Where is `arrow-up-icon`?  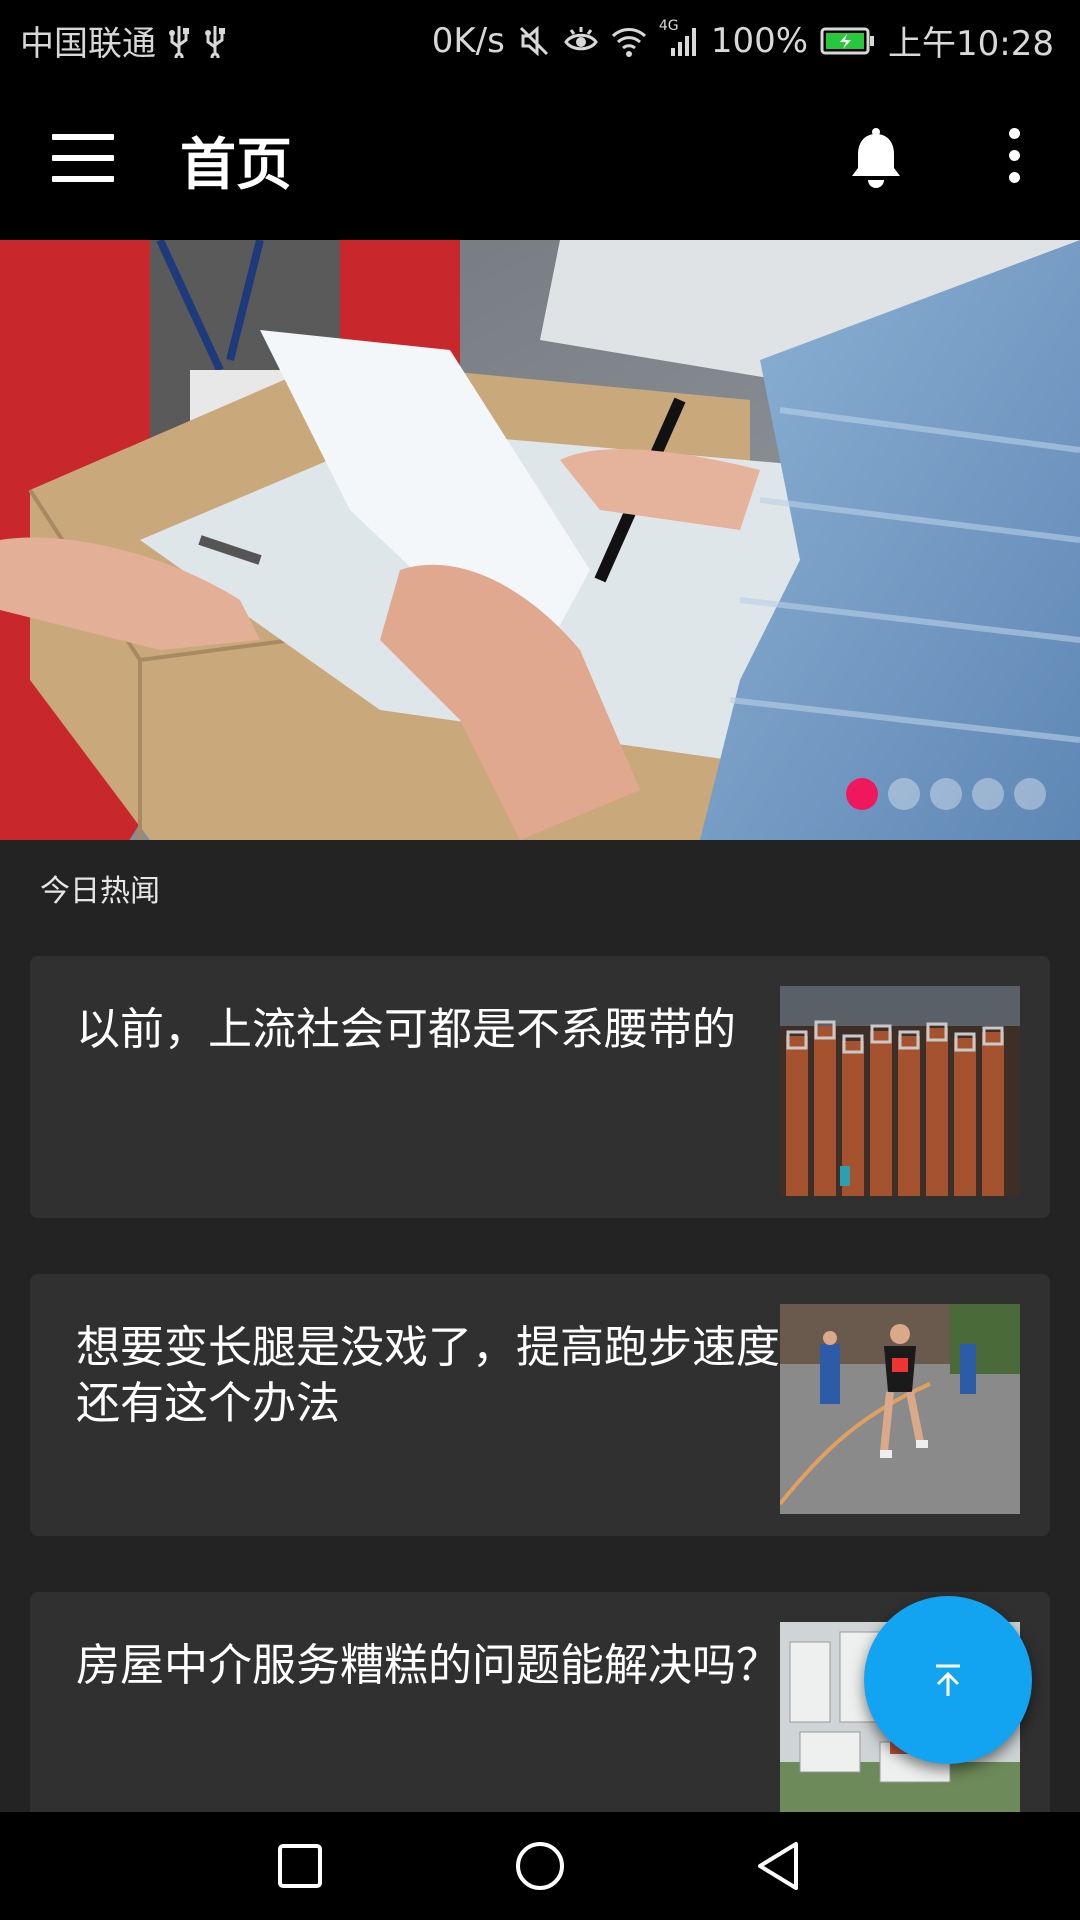 arrow-up-icon is located at coordinates (948, 1680).